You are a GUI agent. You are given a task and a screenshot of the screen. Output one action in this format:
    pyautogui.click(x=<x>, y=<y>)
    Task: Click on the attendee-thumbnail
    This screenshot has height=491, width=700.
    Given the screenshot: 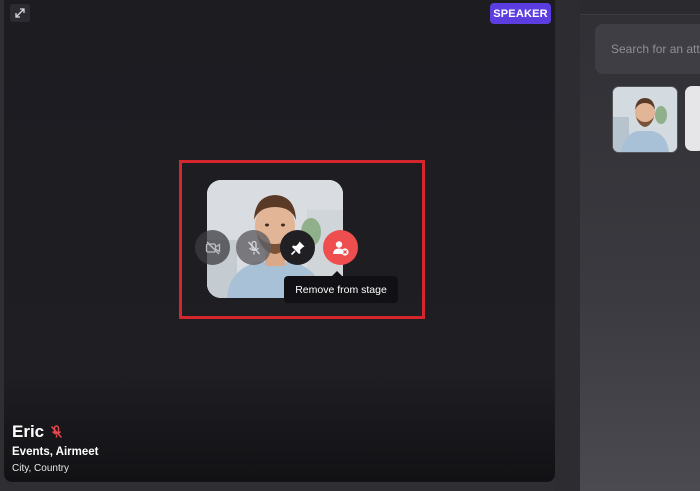 What is the action you would take?
    pyautogui.click(x=645, y=119)
    